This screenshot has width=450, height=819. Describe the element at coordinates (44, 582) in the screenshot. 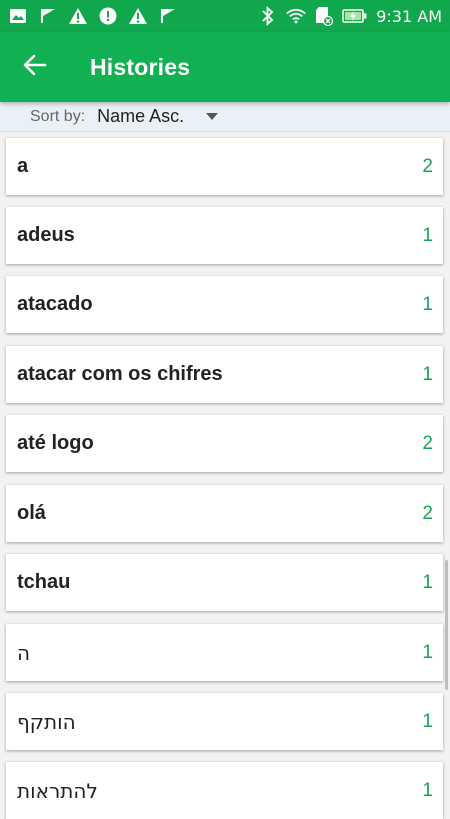

I see `history-word: tchau` at that location.